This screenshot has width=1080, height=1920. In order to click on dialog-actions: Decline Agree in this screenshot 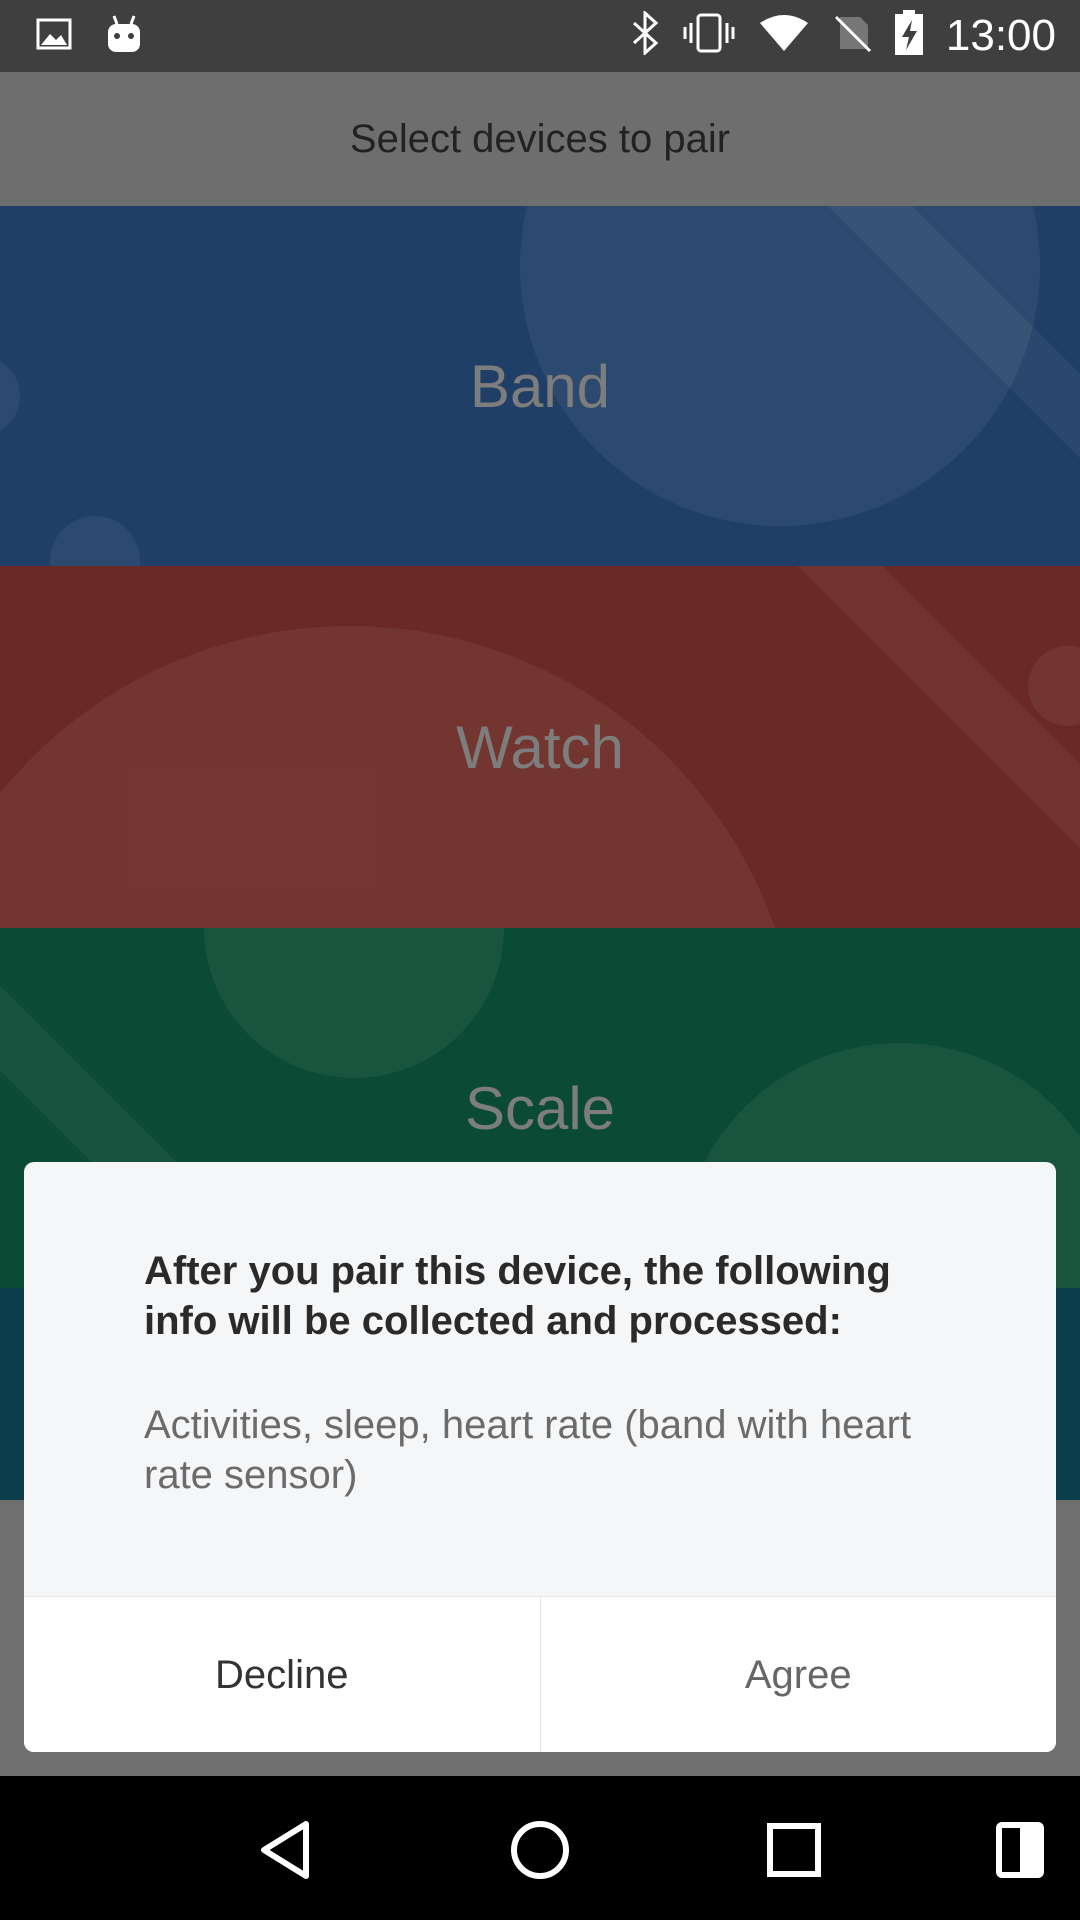, I will do `click(540, 1674)`.